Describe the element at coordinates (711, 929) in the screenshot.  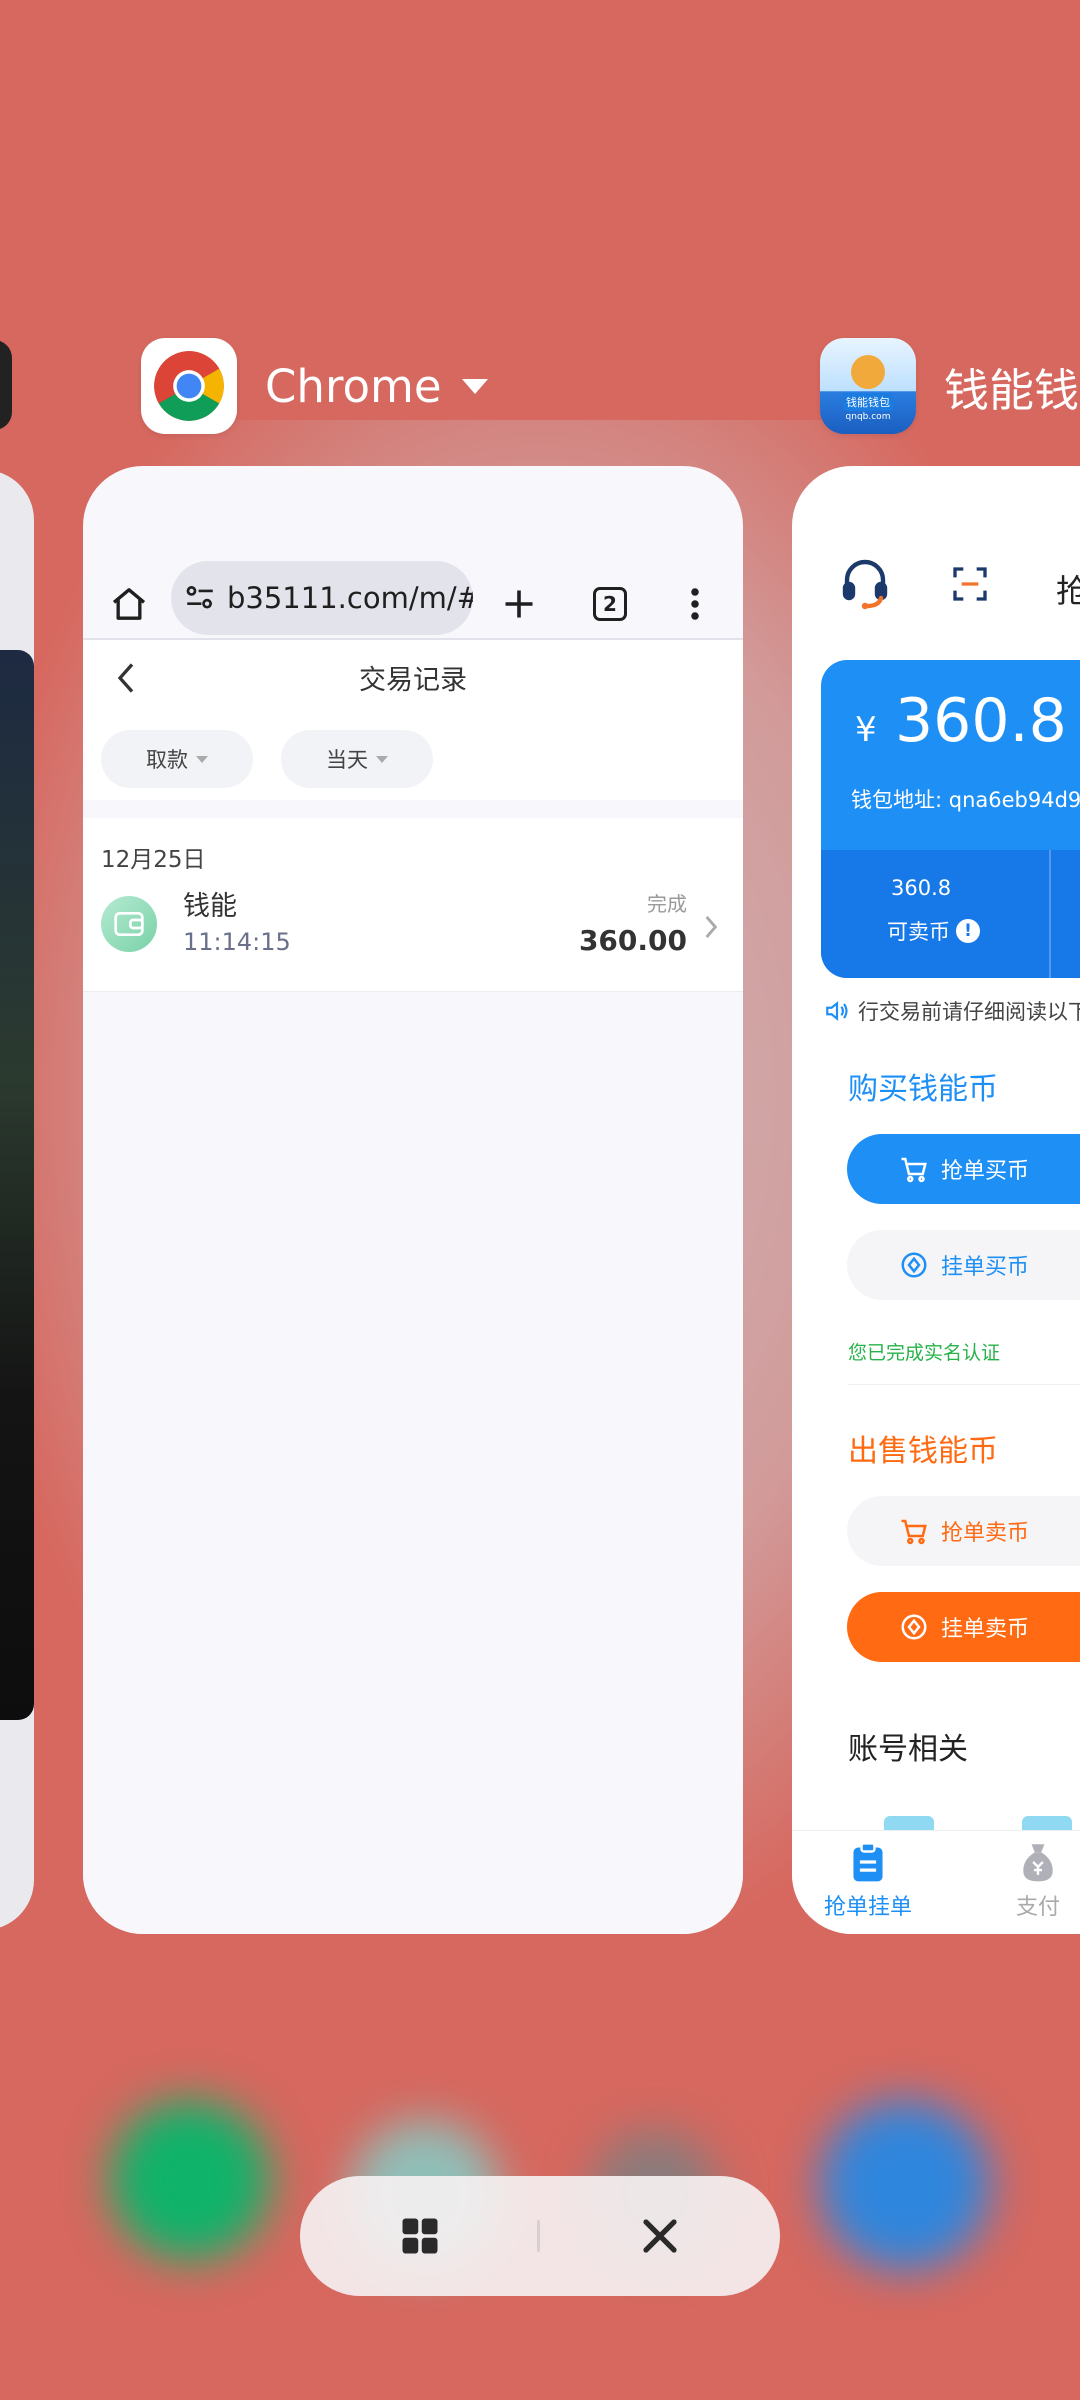
I see `chevron-right-icon` at that location.